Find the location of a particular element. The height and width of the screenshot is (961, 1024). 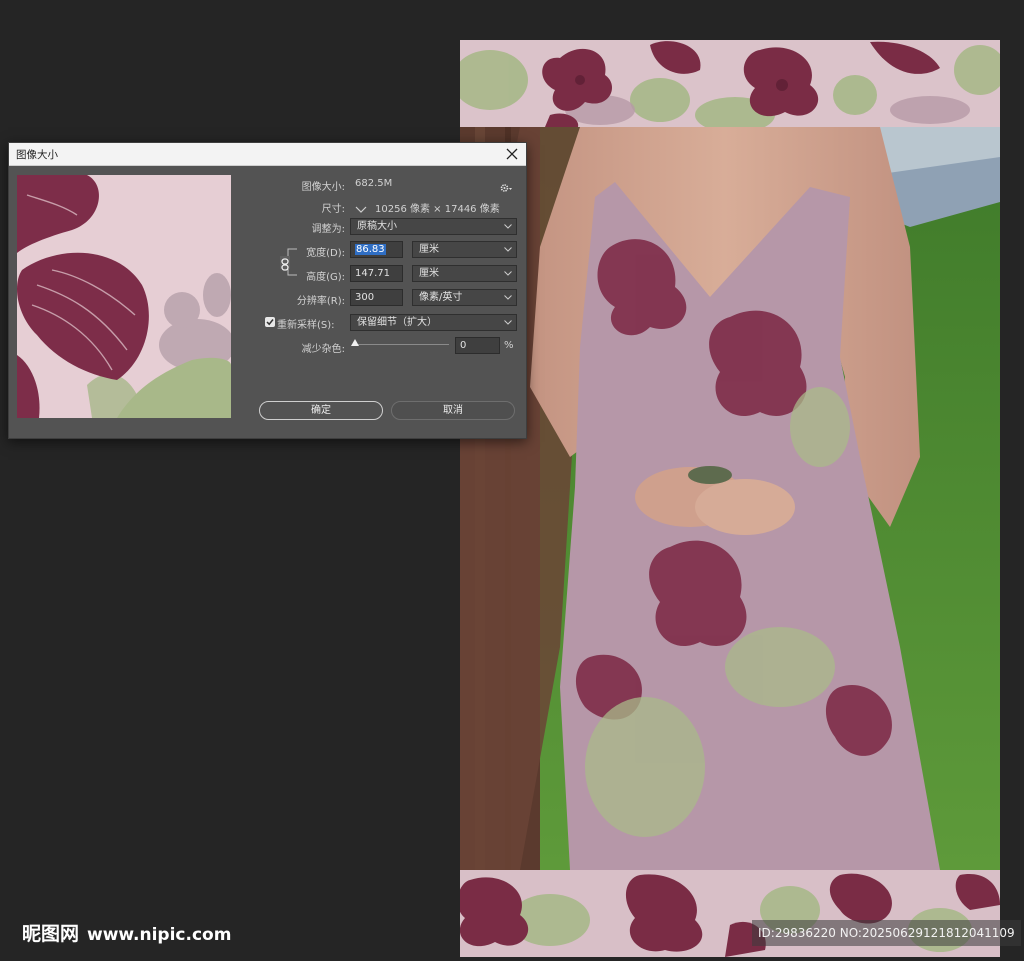

width-input: 86.83 is located at coordinates (376, 249).